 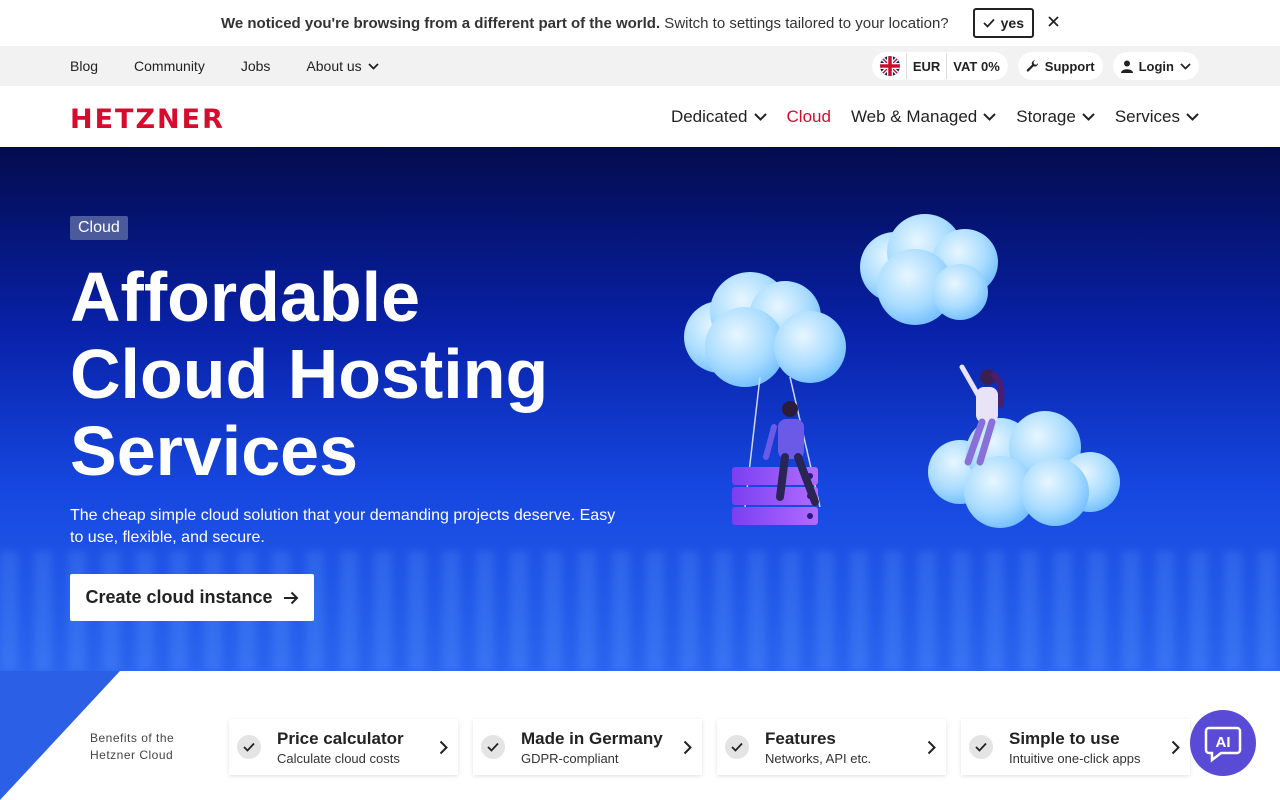 I want to click on cloud-top-right, so click(x=929, y=269).